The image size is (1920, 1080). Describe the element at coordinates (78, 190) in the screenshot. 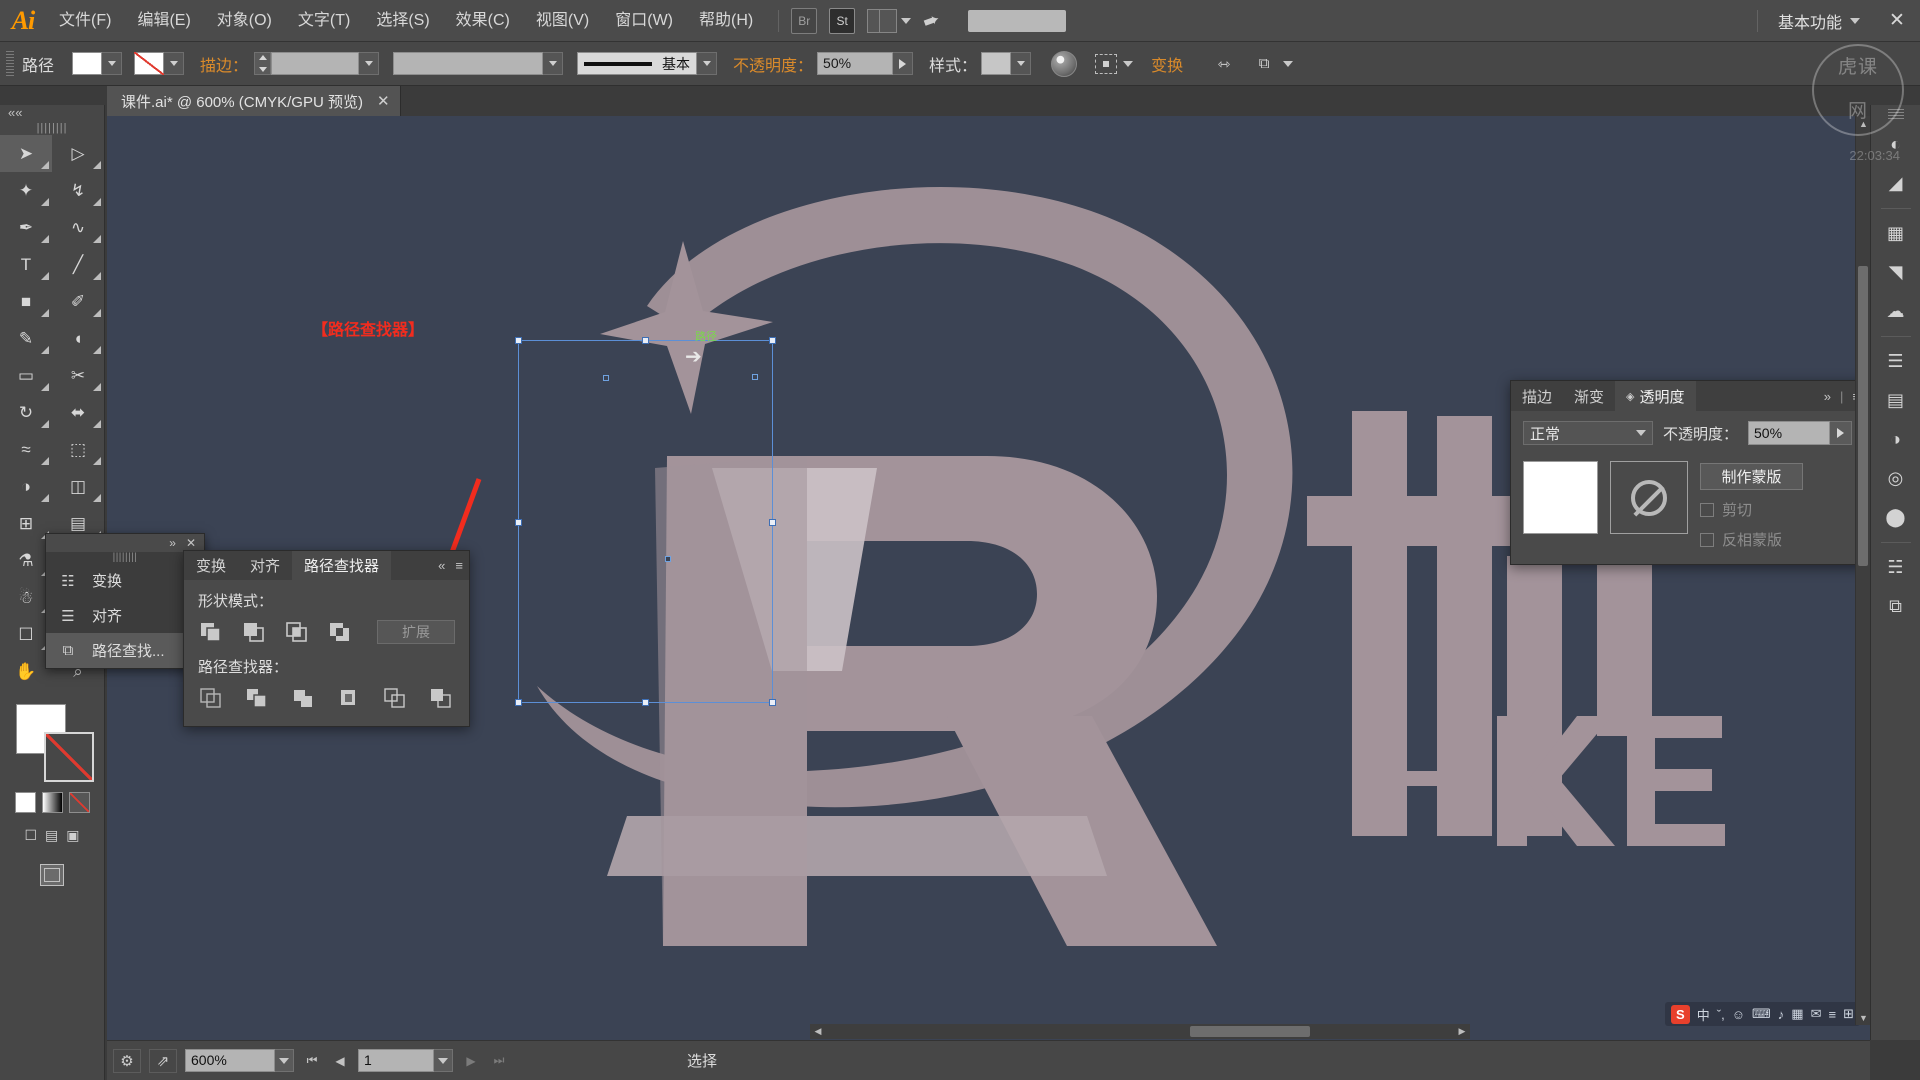

I see `lasso-tool: ↯` at that location.